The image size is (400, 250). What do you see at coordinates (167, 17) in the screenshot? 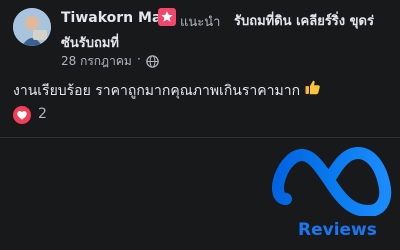
I see `recommend-badge-icon` at bounding box center [167, 17].